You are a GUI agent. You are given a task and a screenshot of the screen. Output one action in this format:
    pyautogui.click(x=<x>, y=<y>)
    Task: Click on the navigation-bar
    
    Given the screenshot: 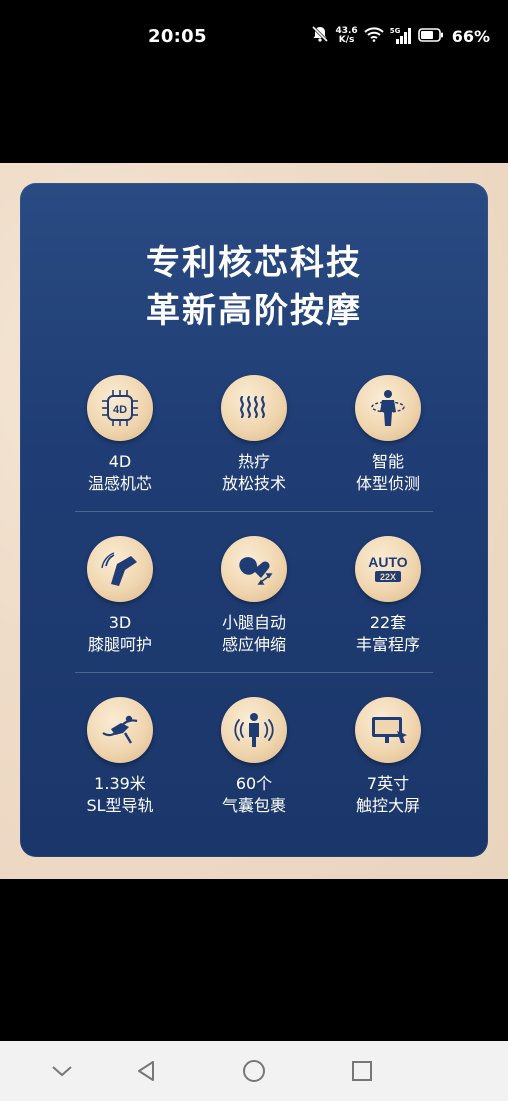 What is the action you would take?
    pyautogui.click(x=254, y=1071)
    